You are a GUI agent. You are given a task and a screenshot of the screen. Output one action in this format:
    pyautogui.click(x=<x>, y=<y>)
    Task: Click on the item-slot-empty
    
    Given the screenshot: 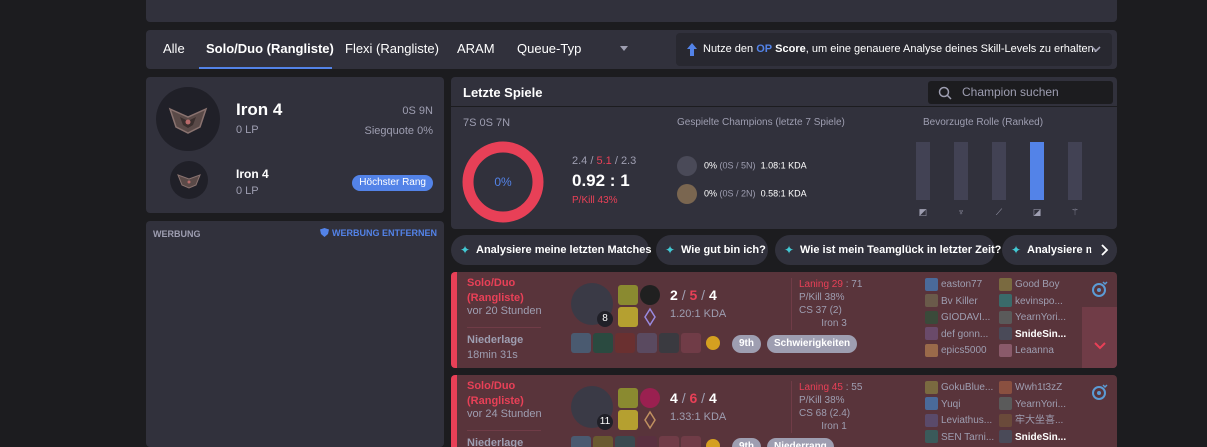 What is the action you would take?
    pyautogui.click(x=669, y=441)
    